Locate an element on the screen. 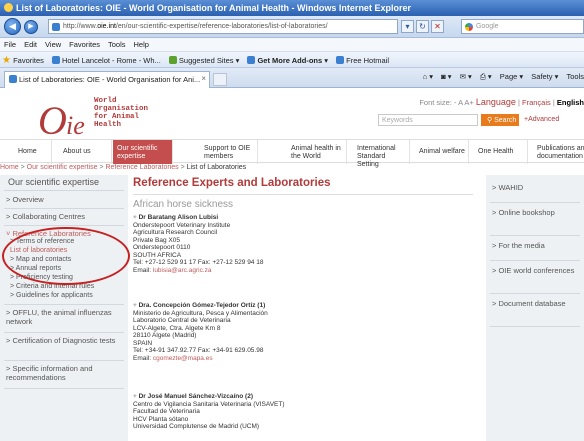 The height and width of the screenshot is (441, 584). sidebar-item-overview: > Overview is located at coordinates (25, 199).